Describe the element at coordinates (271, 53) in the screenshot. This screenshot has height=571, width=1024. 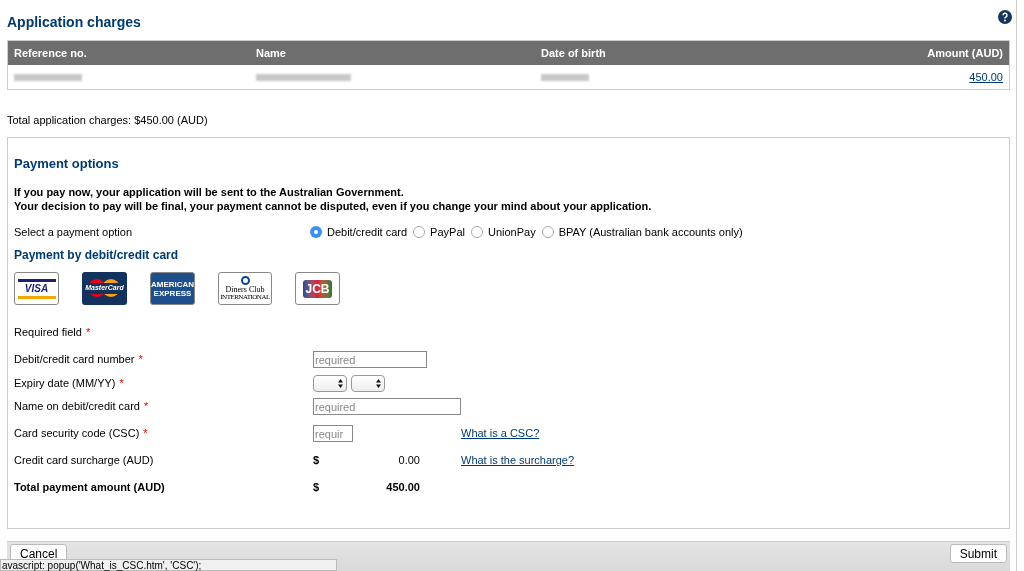
I see `column-header: Name` at that location.